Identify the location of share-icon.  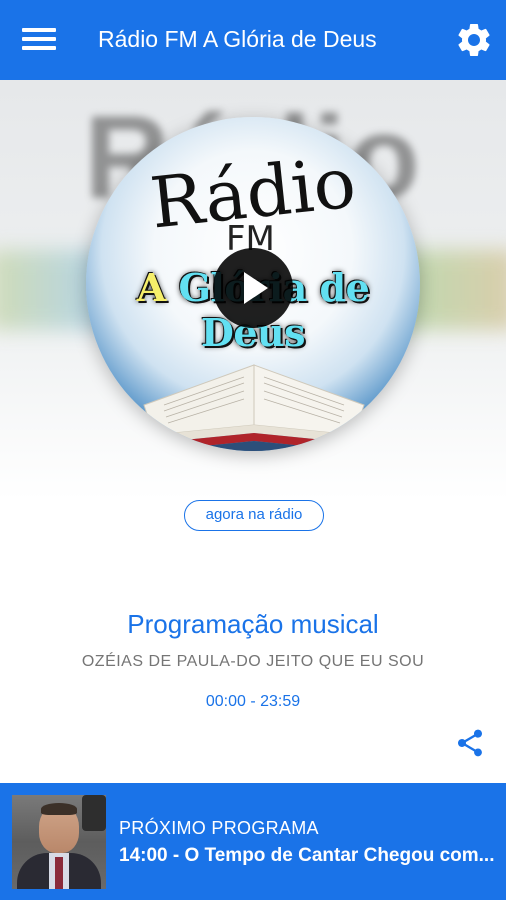
(470, 743).